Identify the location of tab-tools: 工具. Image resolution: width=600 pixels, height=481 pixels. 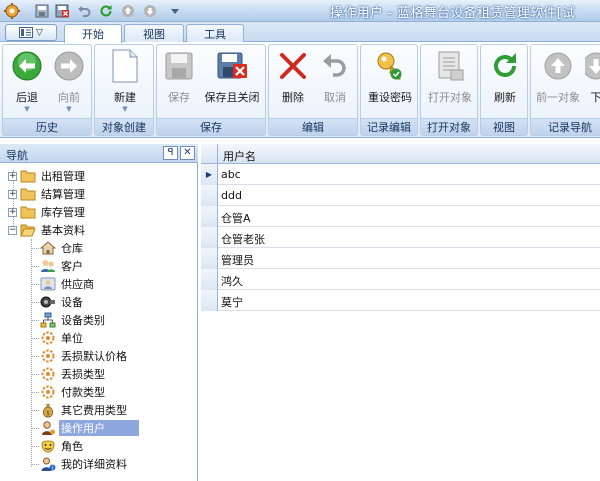
(215, 33).